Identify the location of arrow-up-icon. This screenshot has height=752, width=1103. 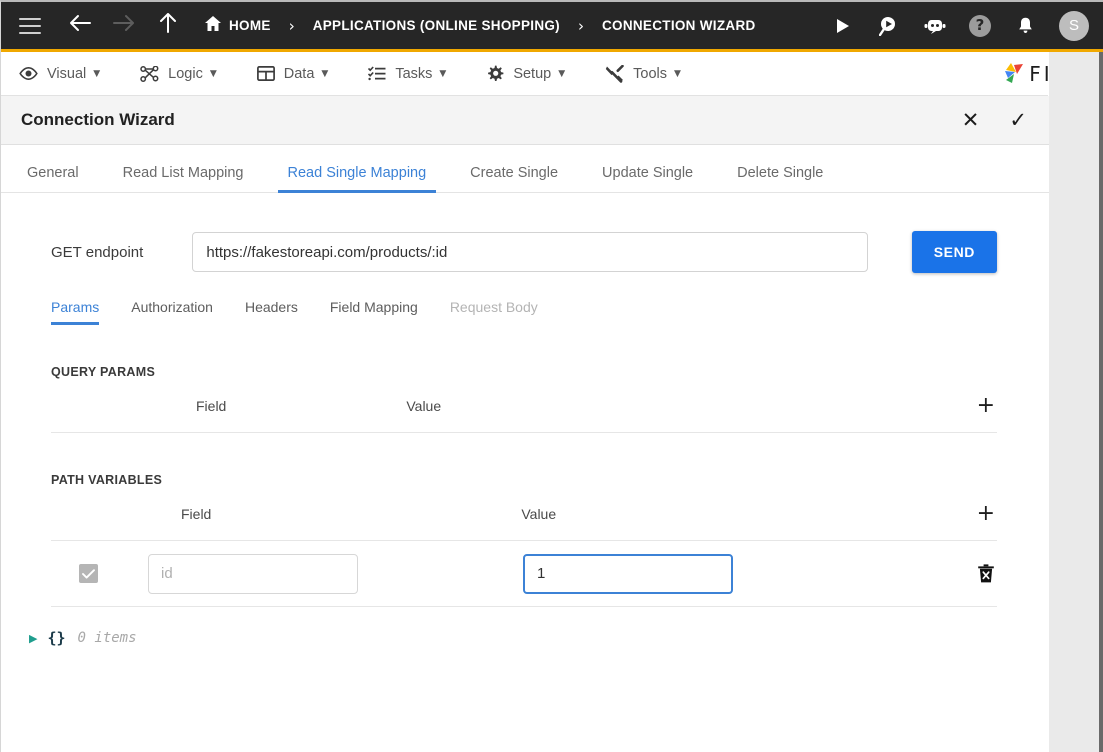
(168, 25).